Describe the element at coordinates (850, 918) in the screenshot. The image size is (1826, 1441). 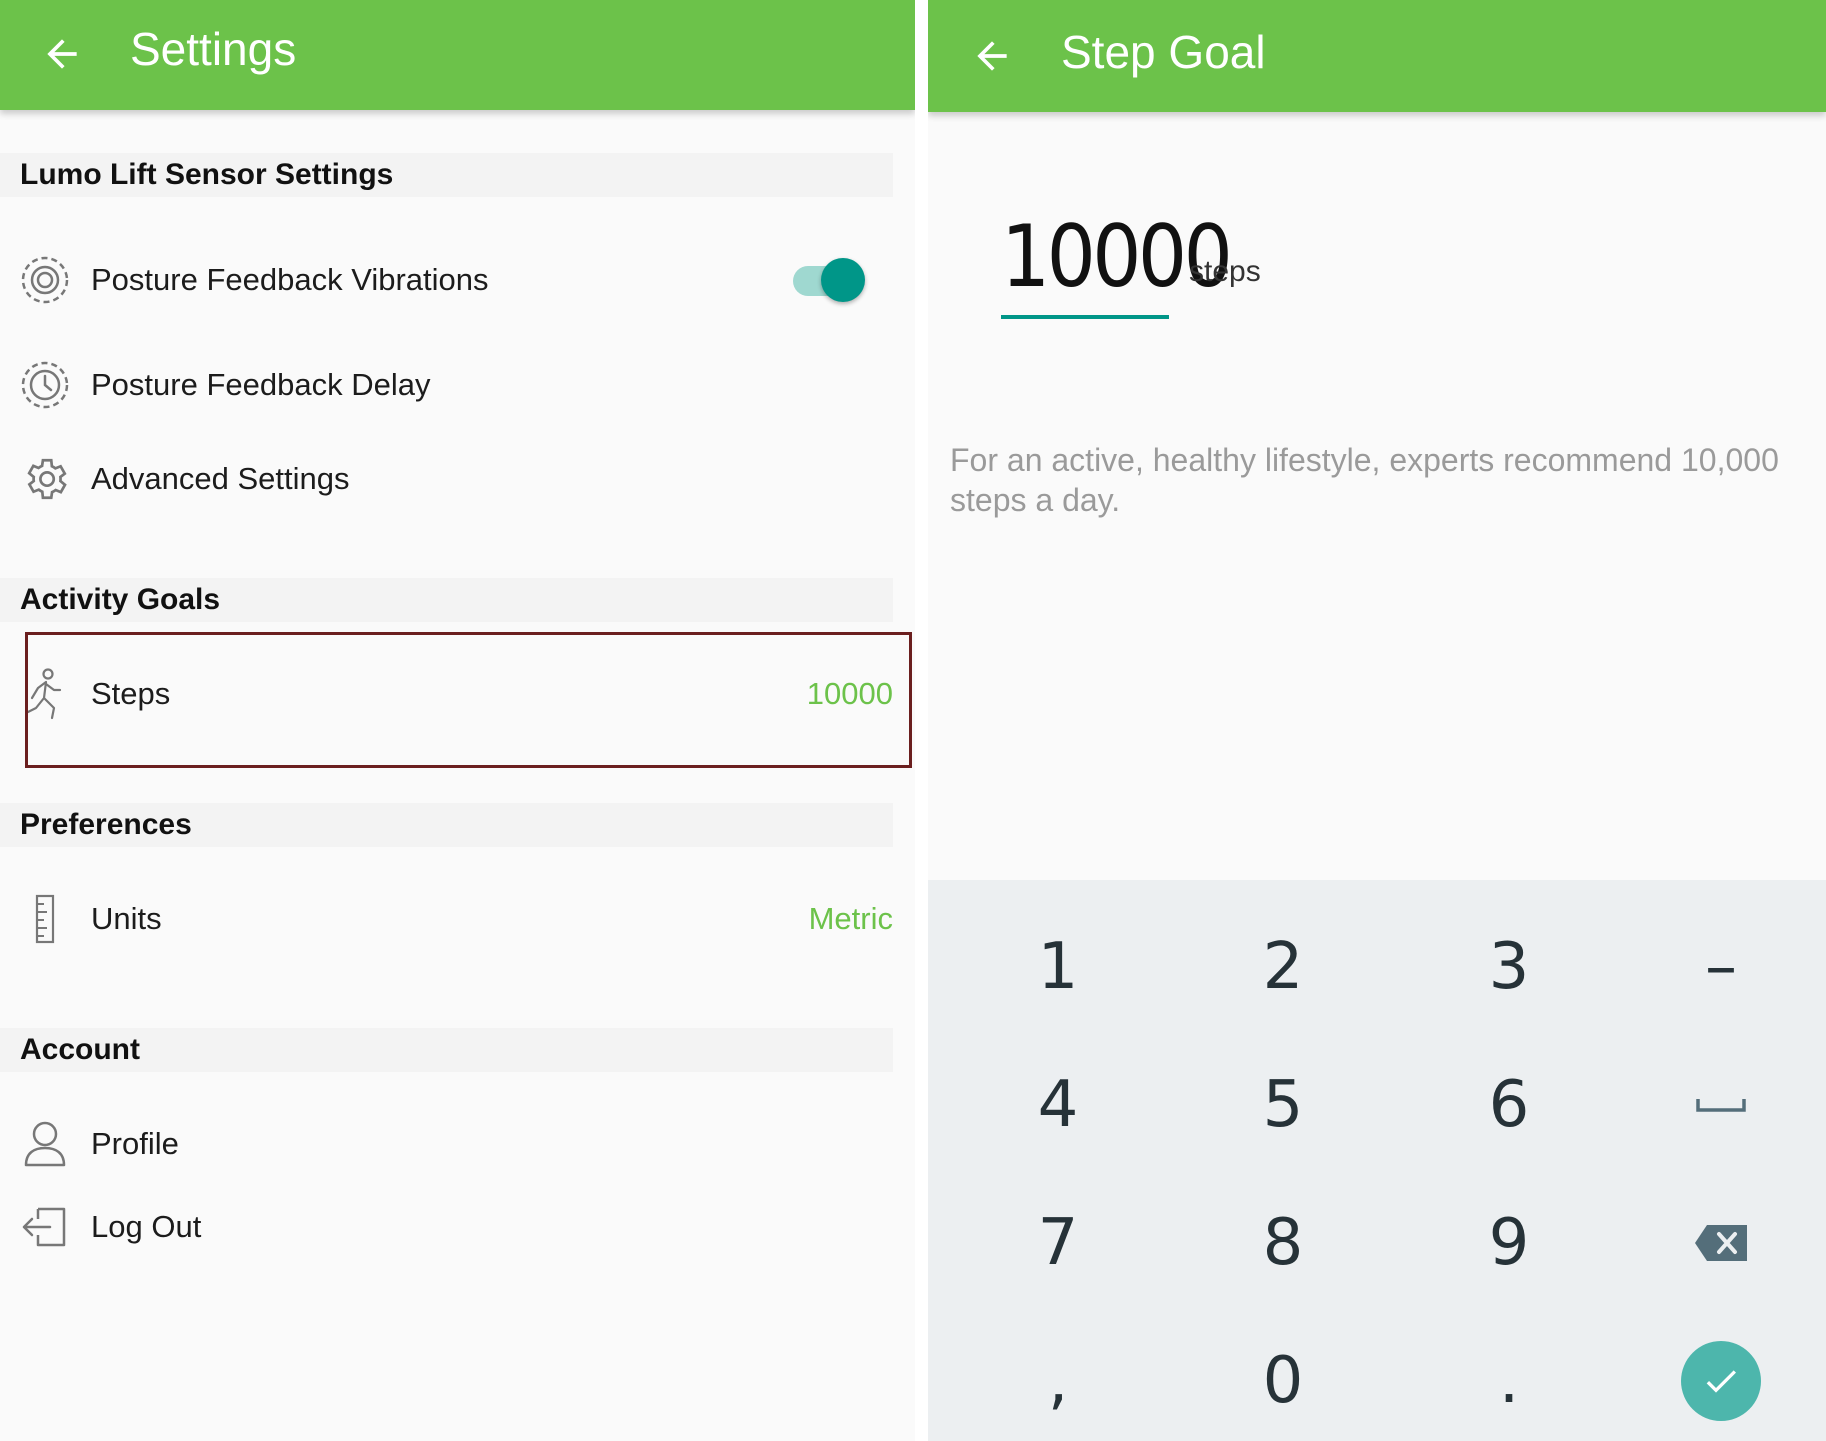
I see `units-value: Metric` at that location.